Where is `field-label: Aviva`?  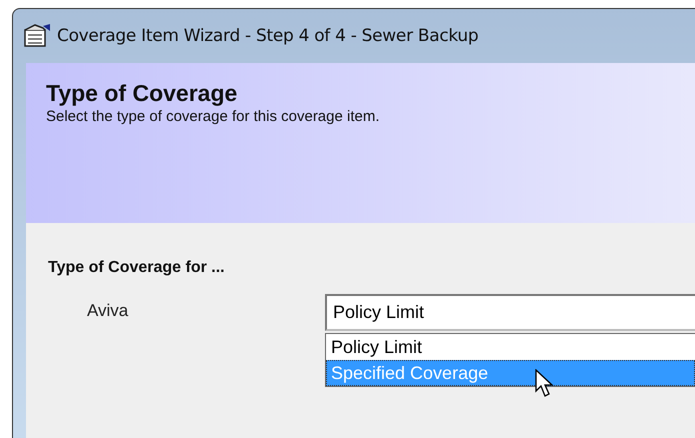 field-label: Aviva is located at coordinates (108, 311).